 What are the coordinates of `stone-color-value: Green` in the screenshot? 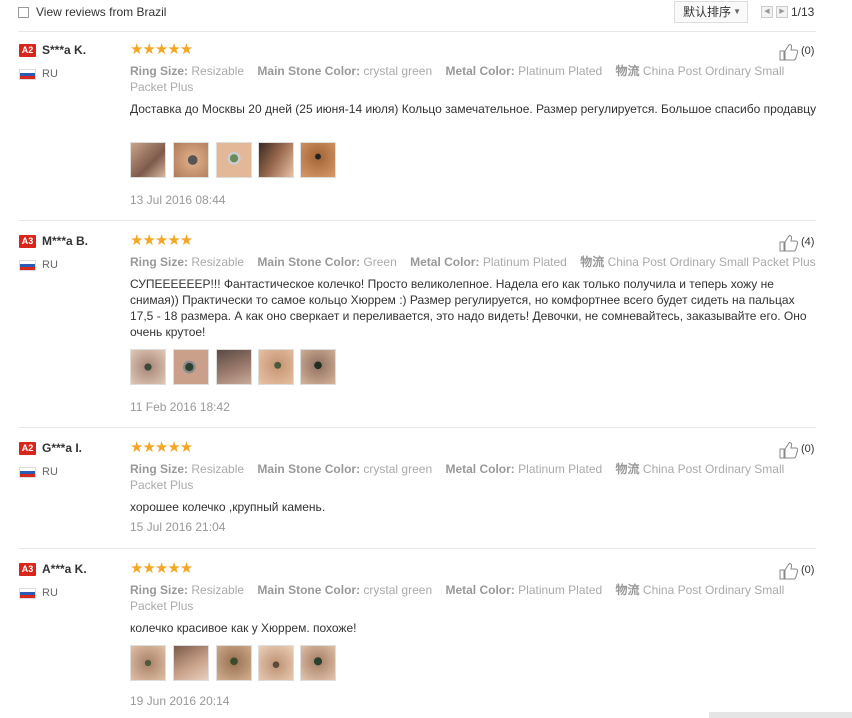 It's located at (380, 262).